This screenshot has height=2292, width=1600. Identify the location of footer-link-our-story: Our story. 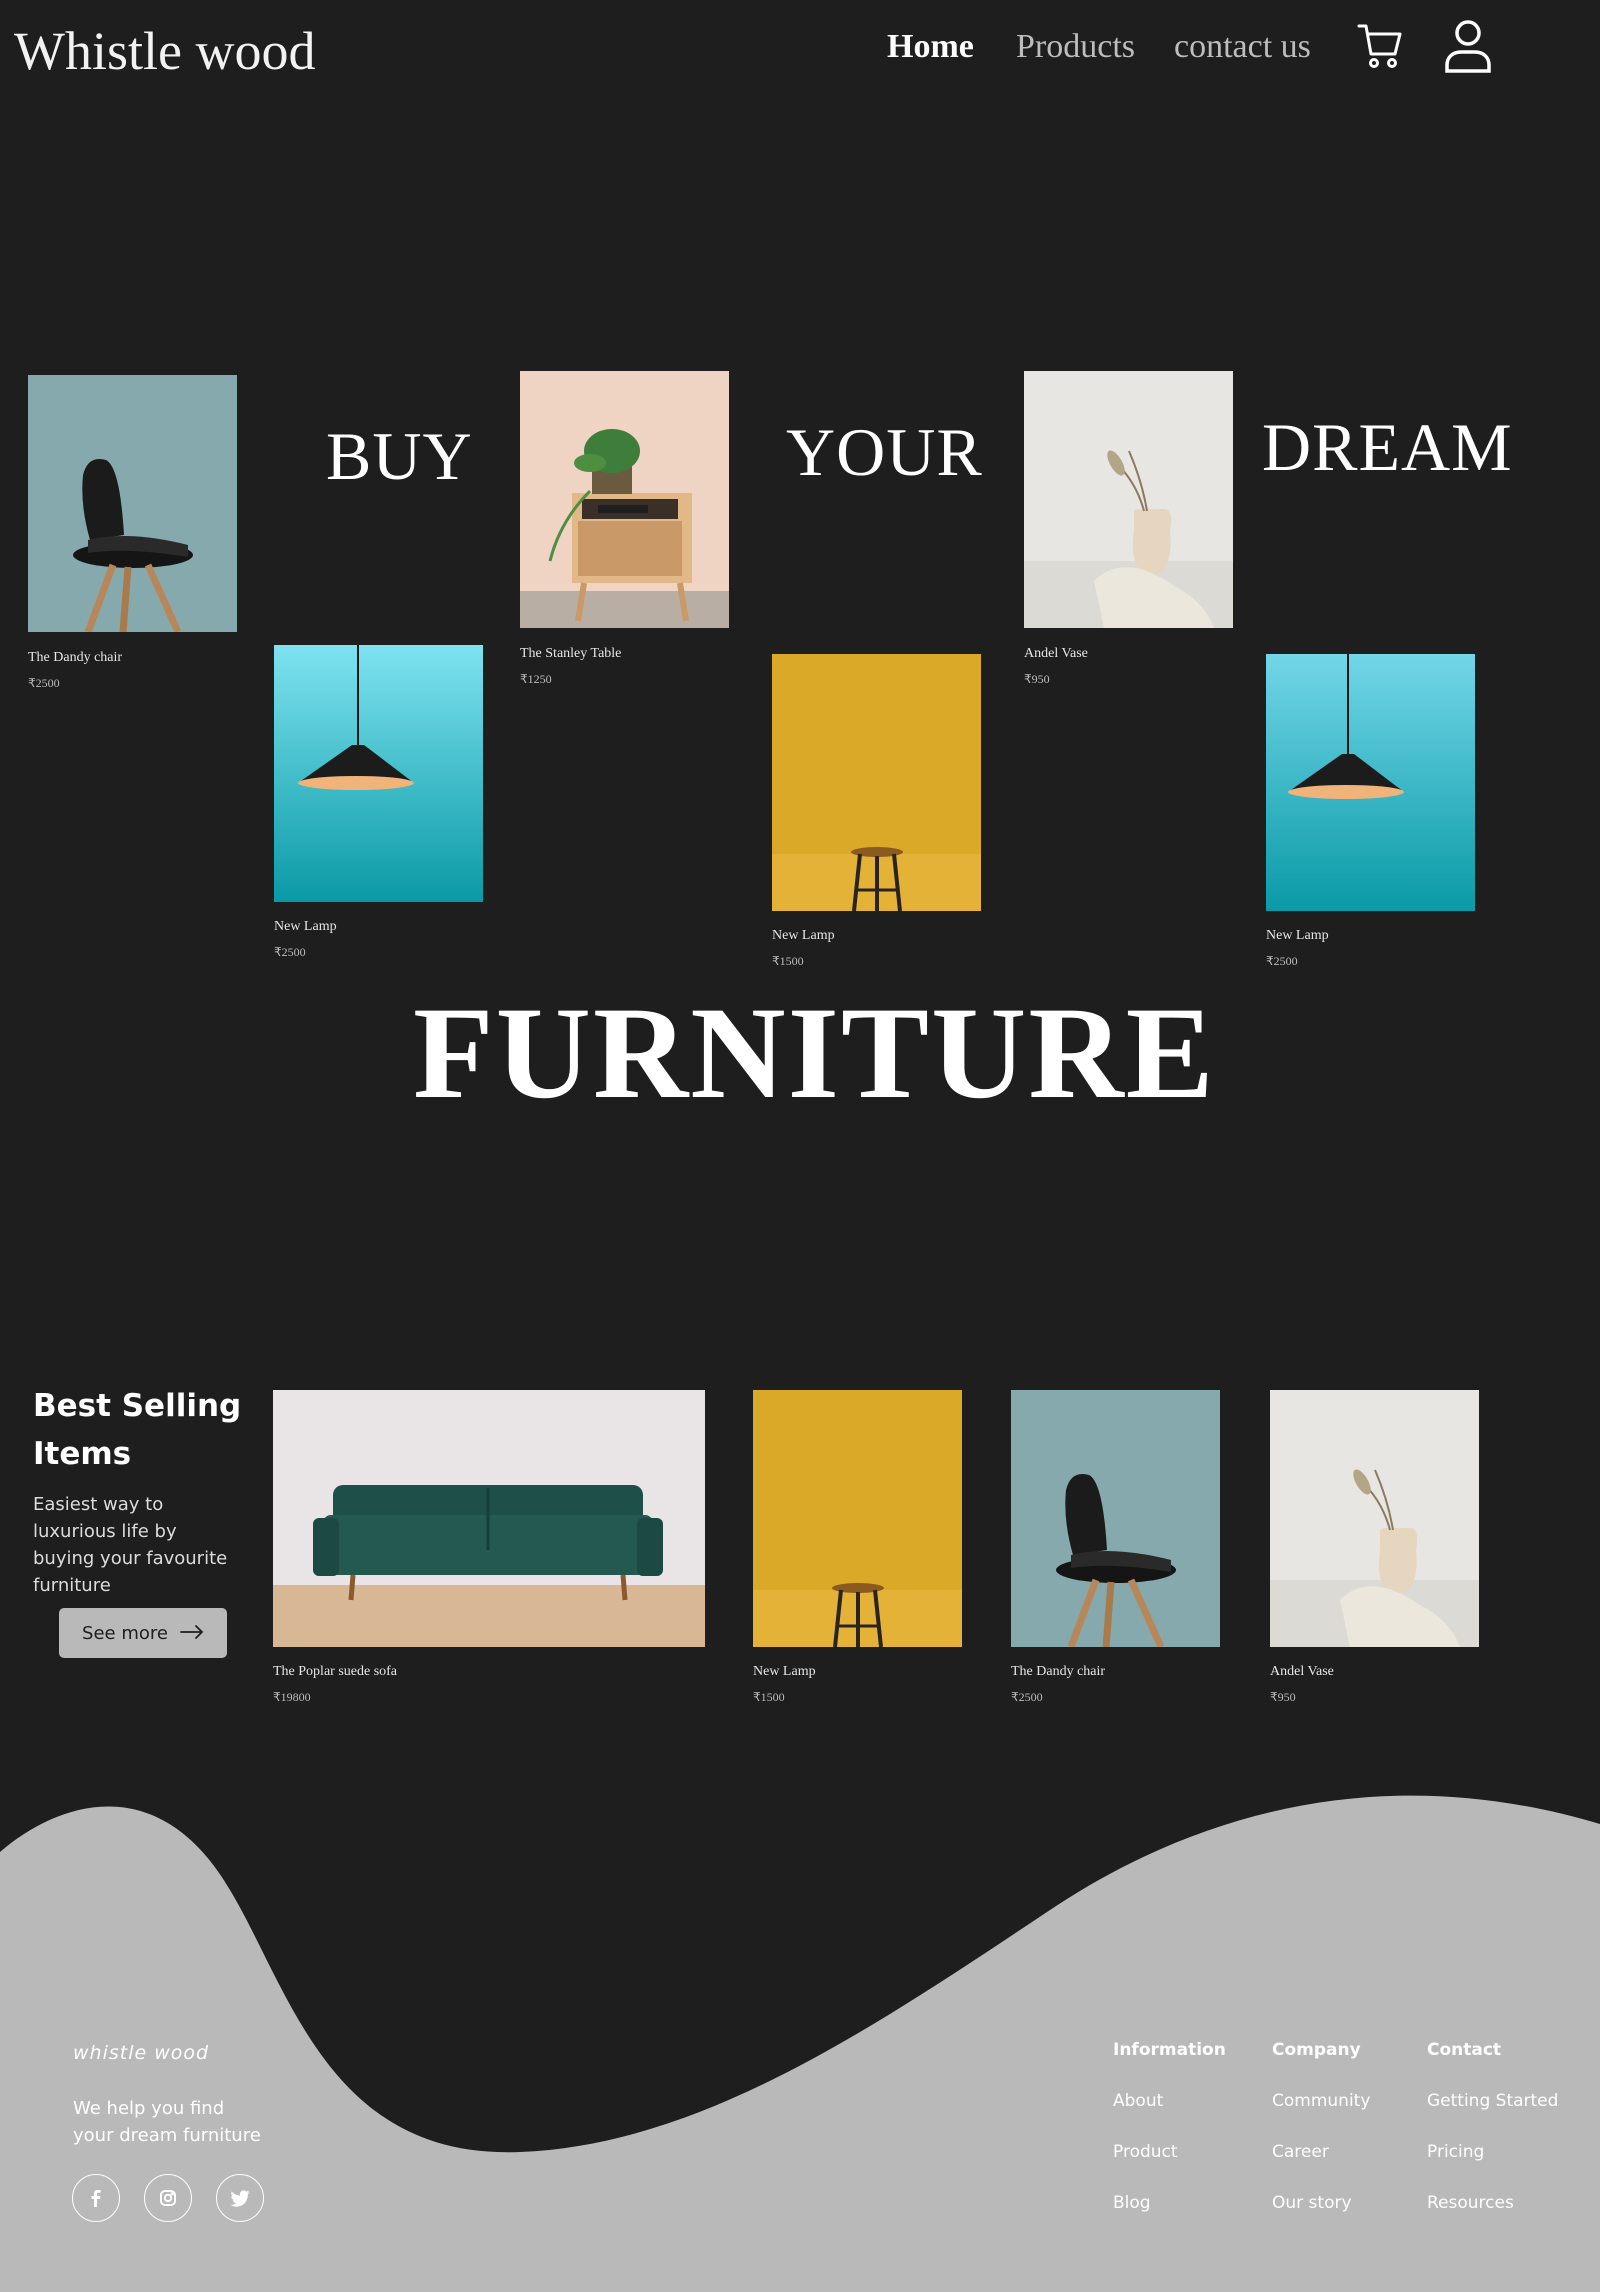
(1312, 2203).